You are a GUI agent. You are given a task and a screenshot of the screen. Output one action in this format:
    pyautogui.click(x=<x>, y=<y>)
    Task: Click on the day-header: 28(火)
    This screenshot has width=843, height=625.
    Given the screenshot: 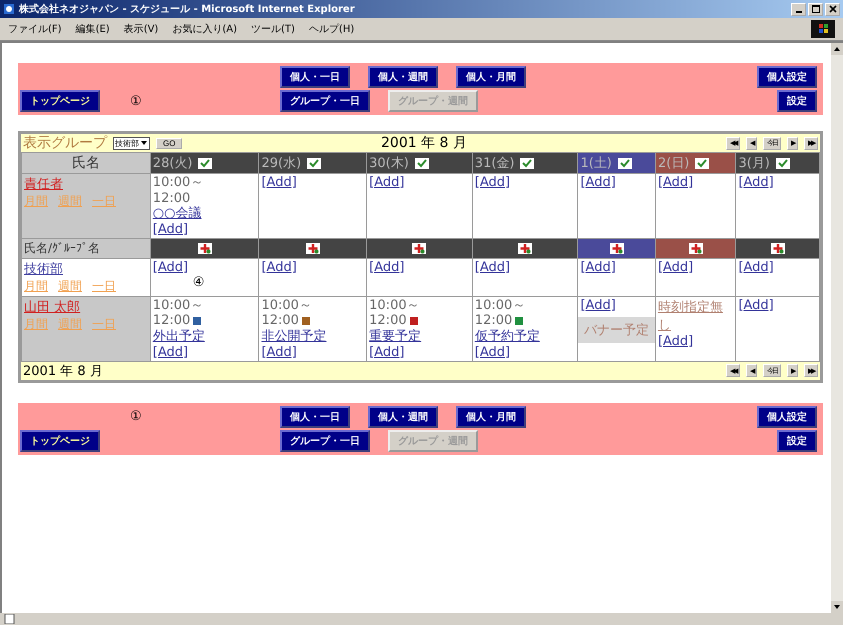 What is the action you would take?
    pyautogui.click(x=204, y=163)
    